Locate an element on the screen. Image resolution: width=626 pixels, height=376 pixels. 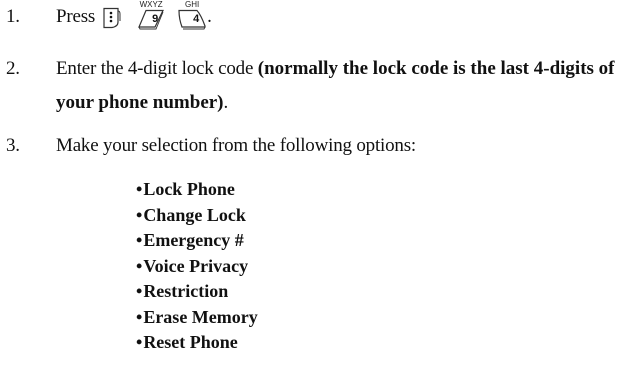
option-label: Erase Memory is located at coordinates (200, 316).